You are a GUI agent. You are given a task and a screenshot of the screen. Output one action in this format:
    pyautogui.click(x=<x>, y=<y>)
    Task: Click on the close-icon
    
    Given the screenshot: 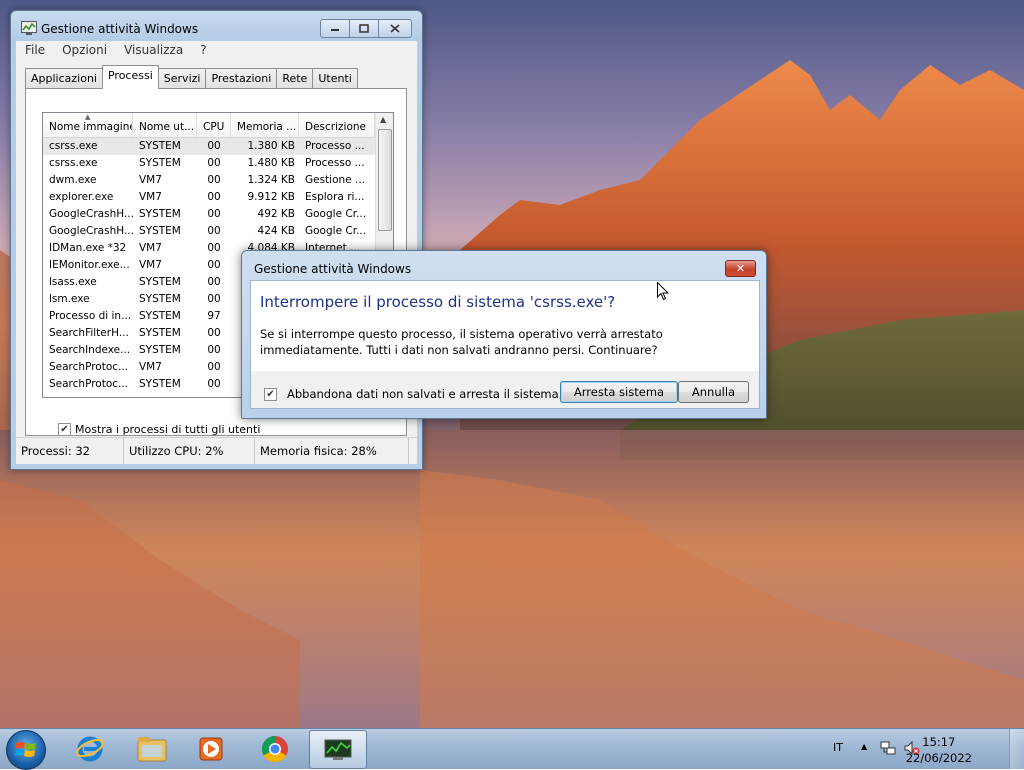 What is the action you would take?
    pyautogui.click(x=395, y=28)
    